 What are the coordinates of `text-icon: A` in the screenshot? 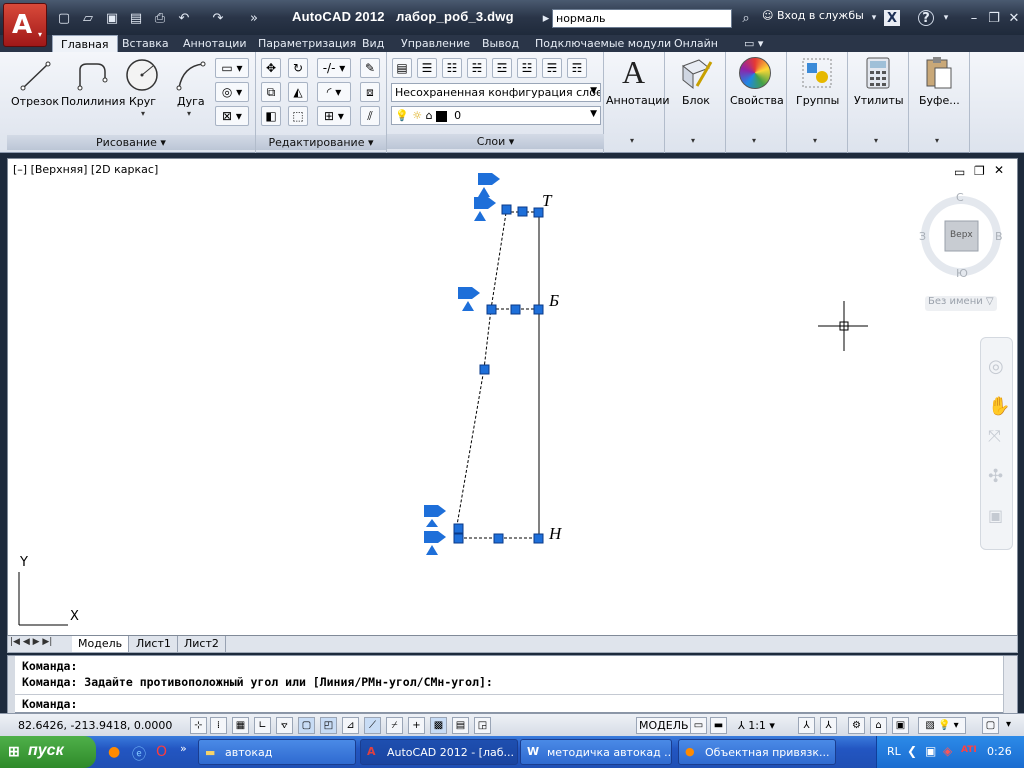 It's located at (633, 72).